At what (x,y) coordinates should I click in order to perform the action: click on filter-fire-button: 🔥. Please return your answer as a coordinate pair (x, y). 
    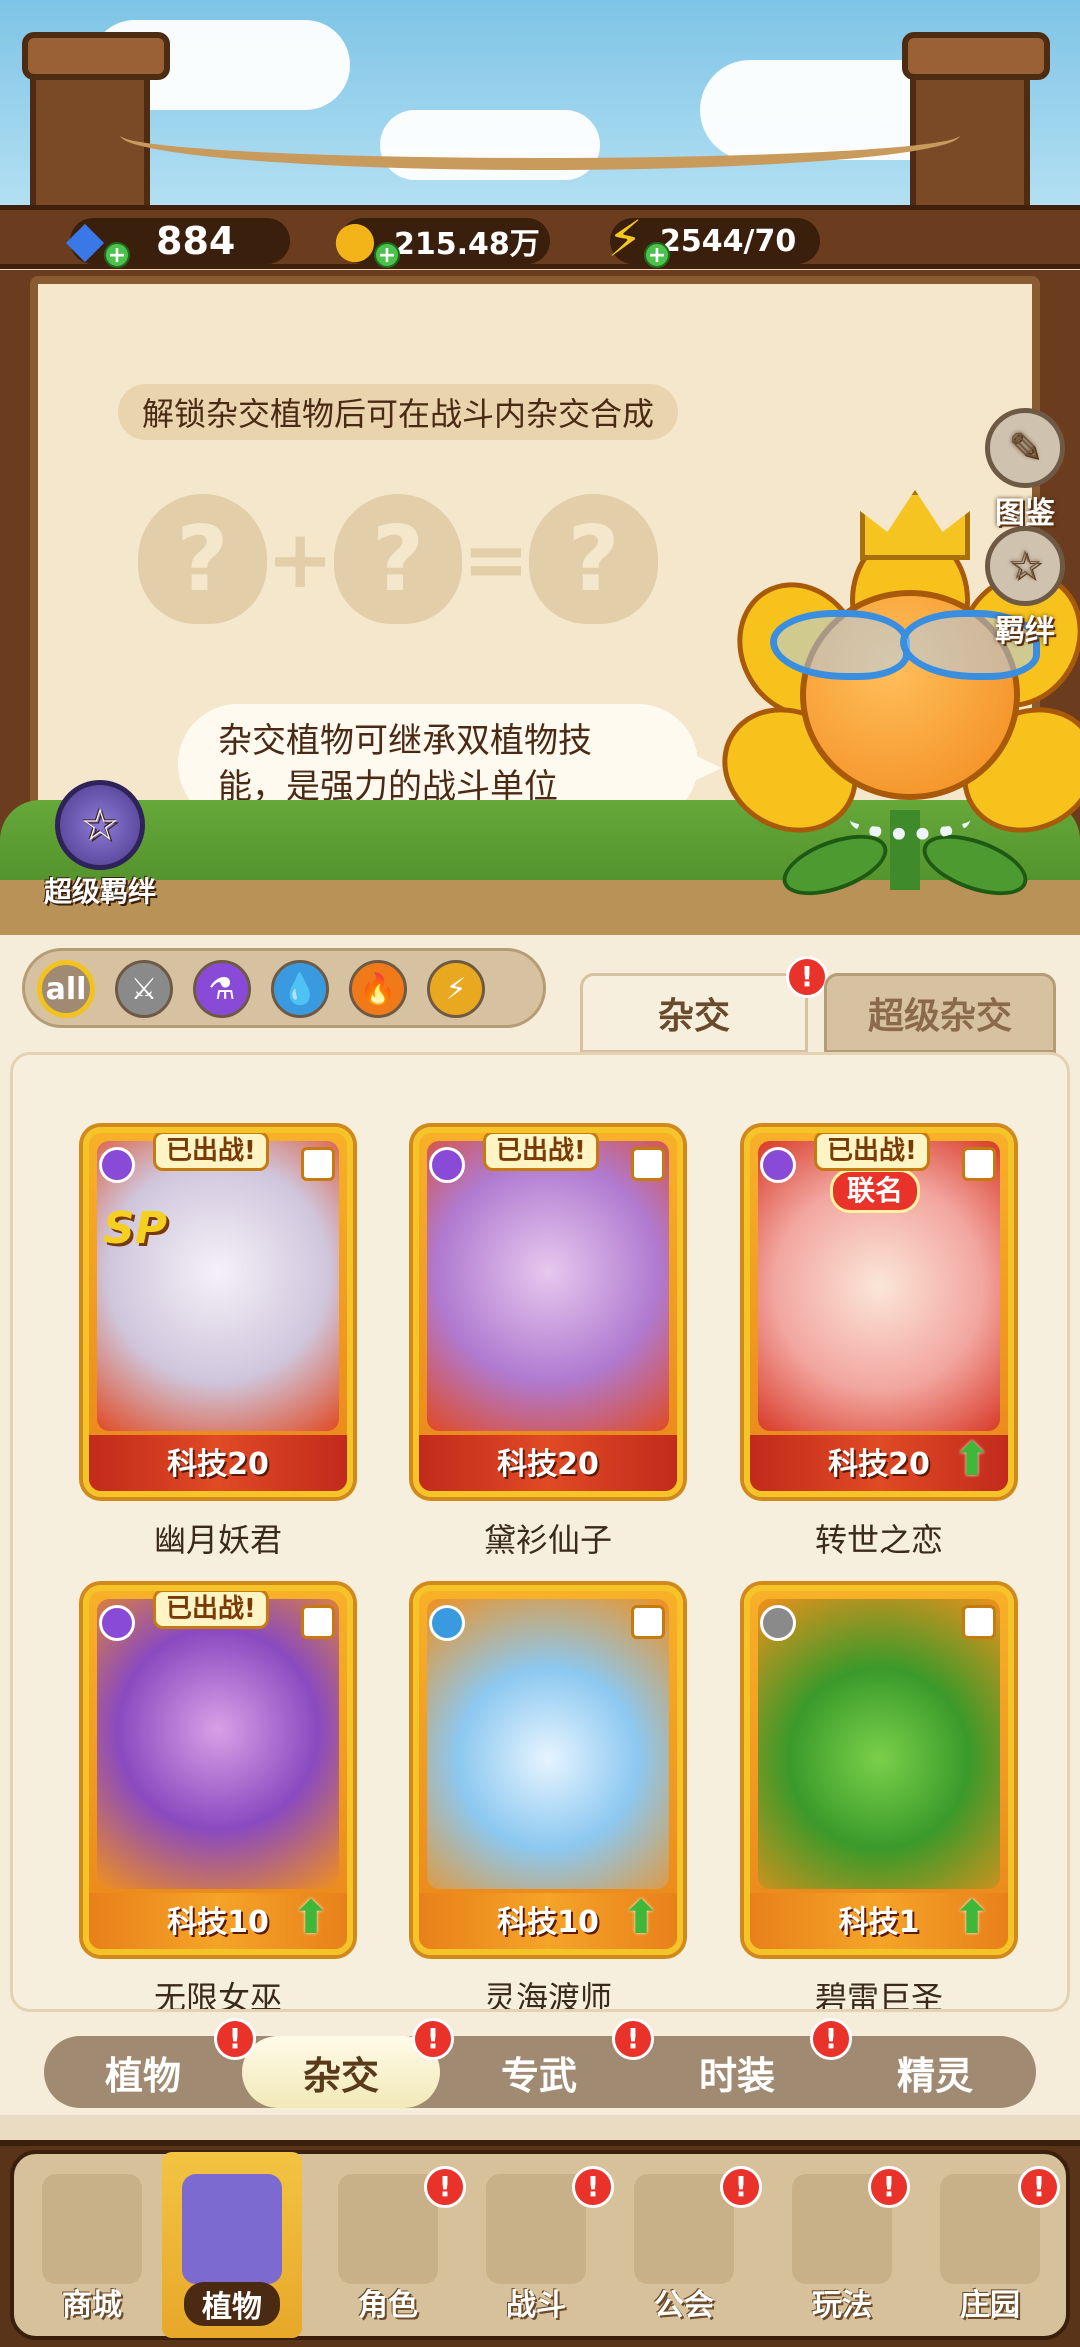
    Looking at the image, I should click on (378, 989).